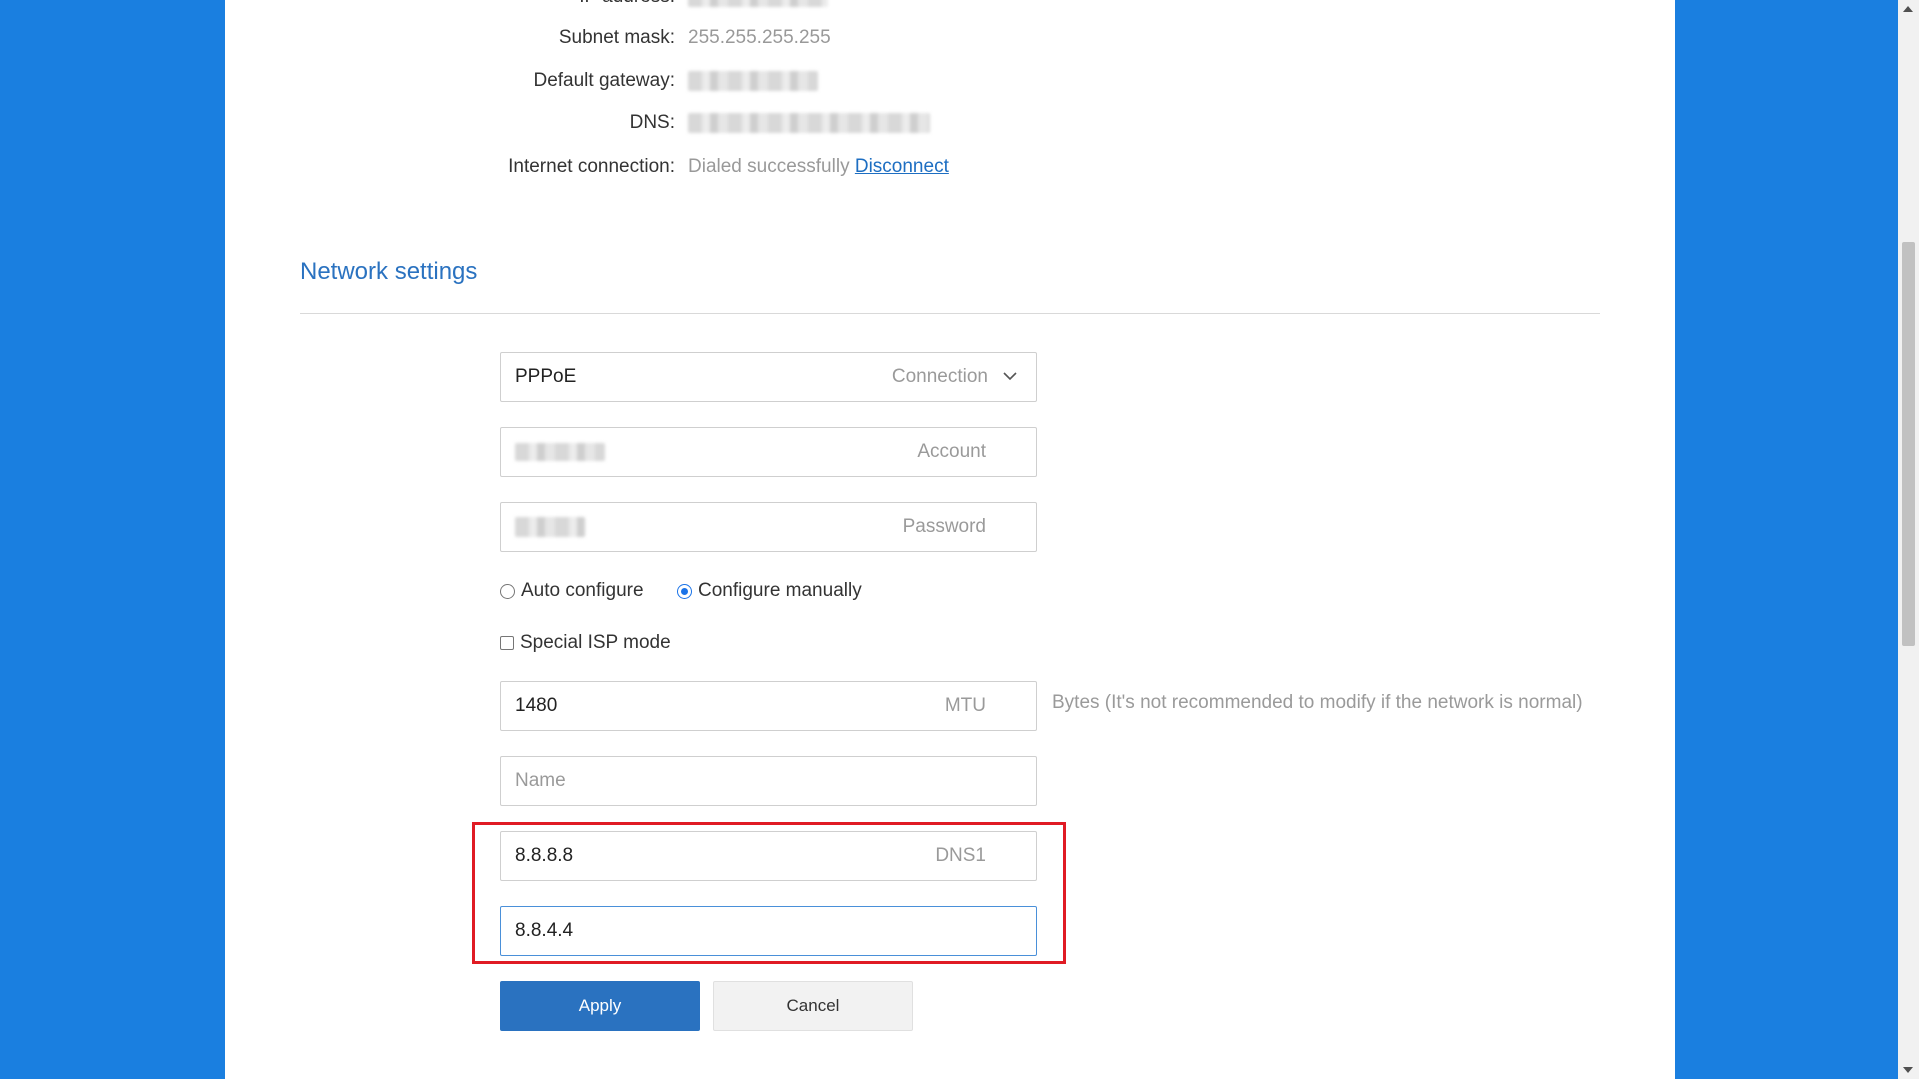  What do you see at coordinates (716, 452) in the screenshot?
I see `account-value` at bounding box center [716, 452].